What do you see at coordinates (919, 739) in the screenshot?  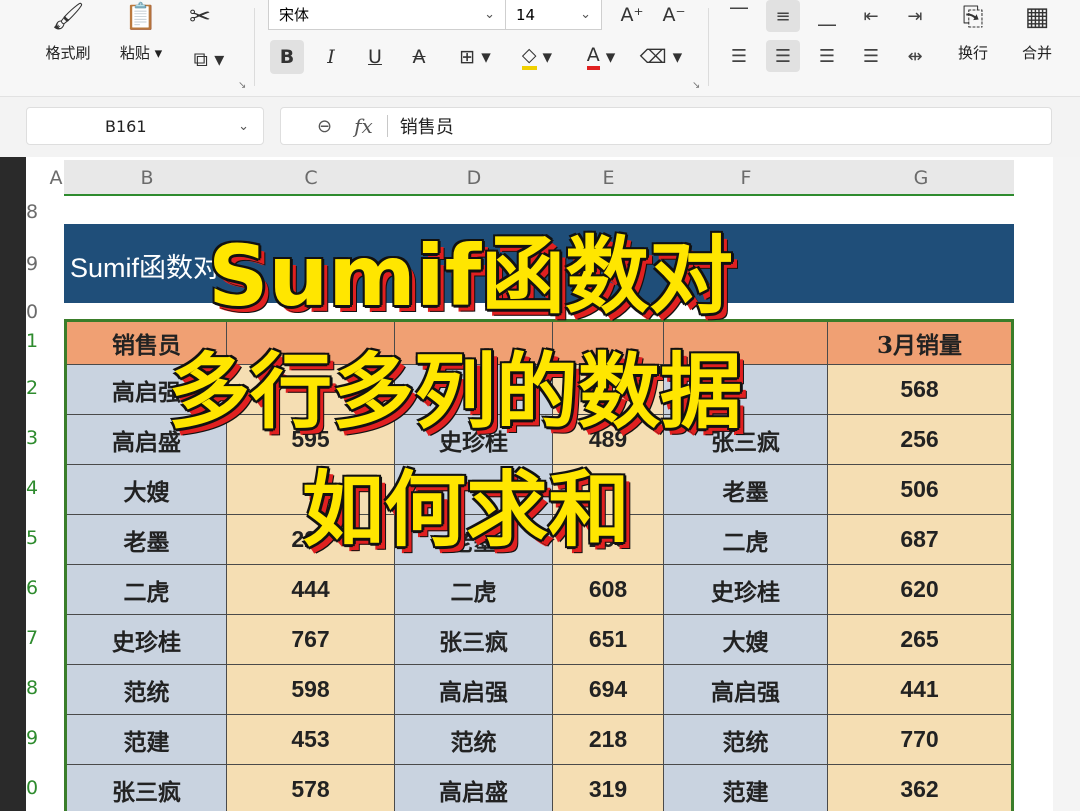 I see `table-cell: 770` at bounding box center [919, 739].